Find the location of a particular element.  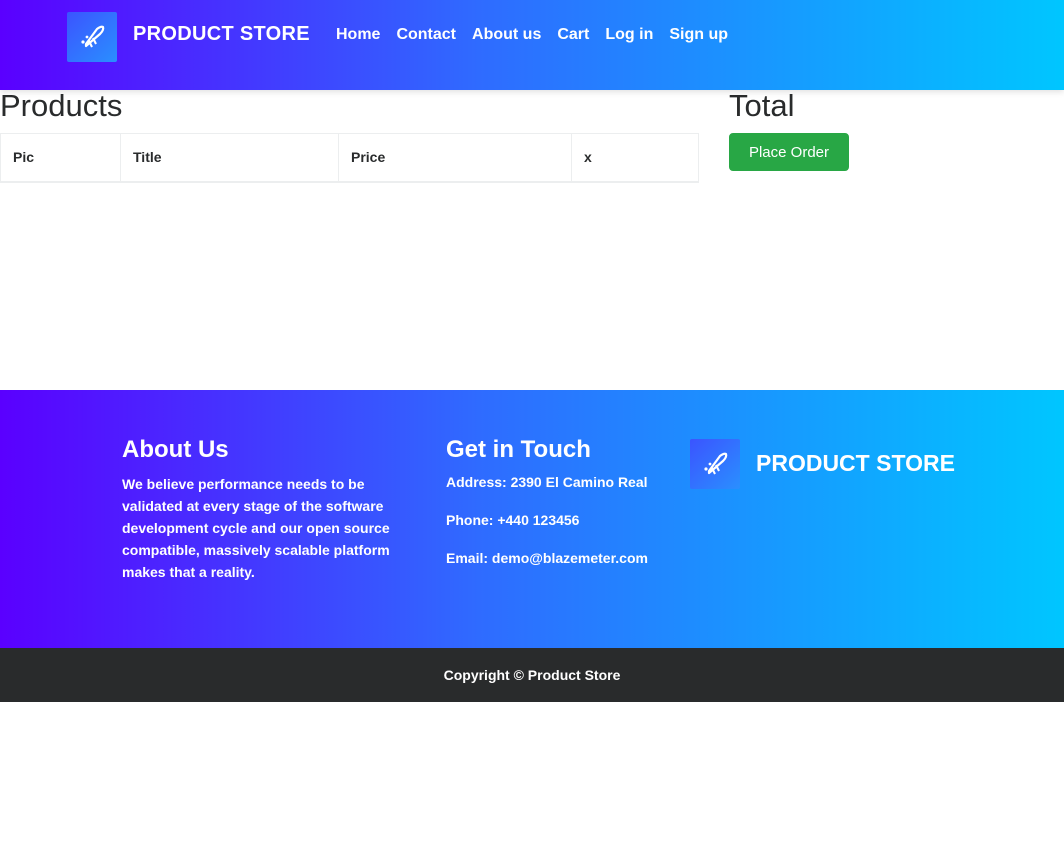

cart-table: Pic Title Price x is located at coordinates (349, 158).